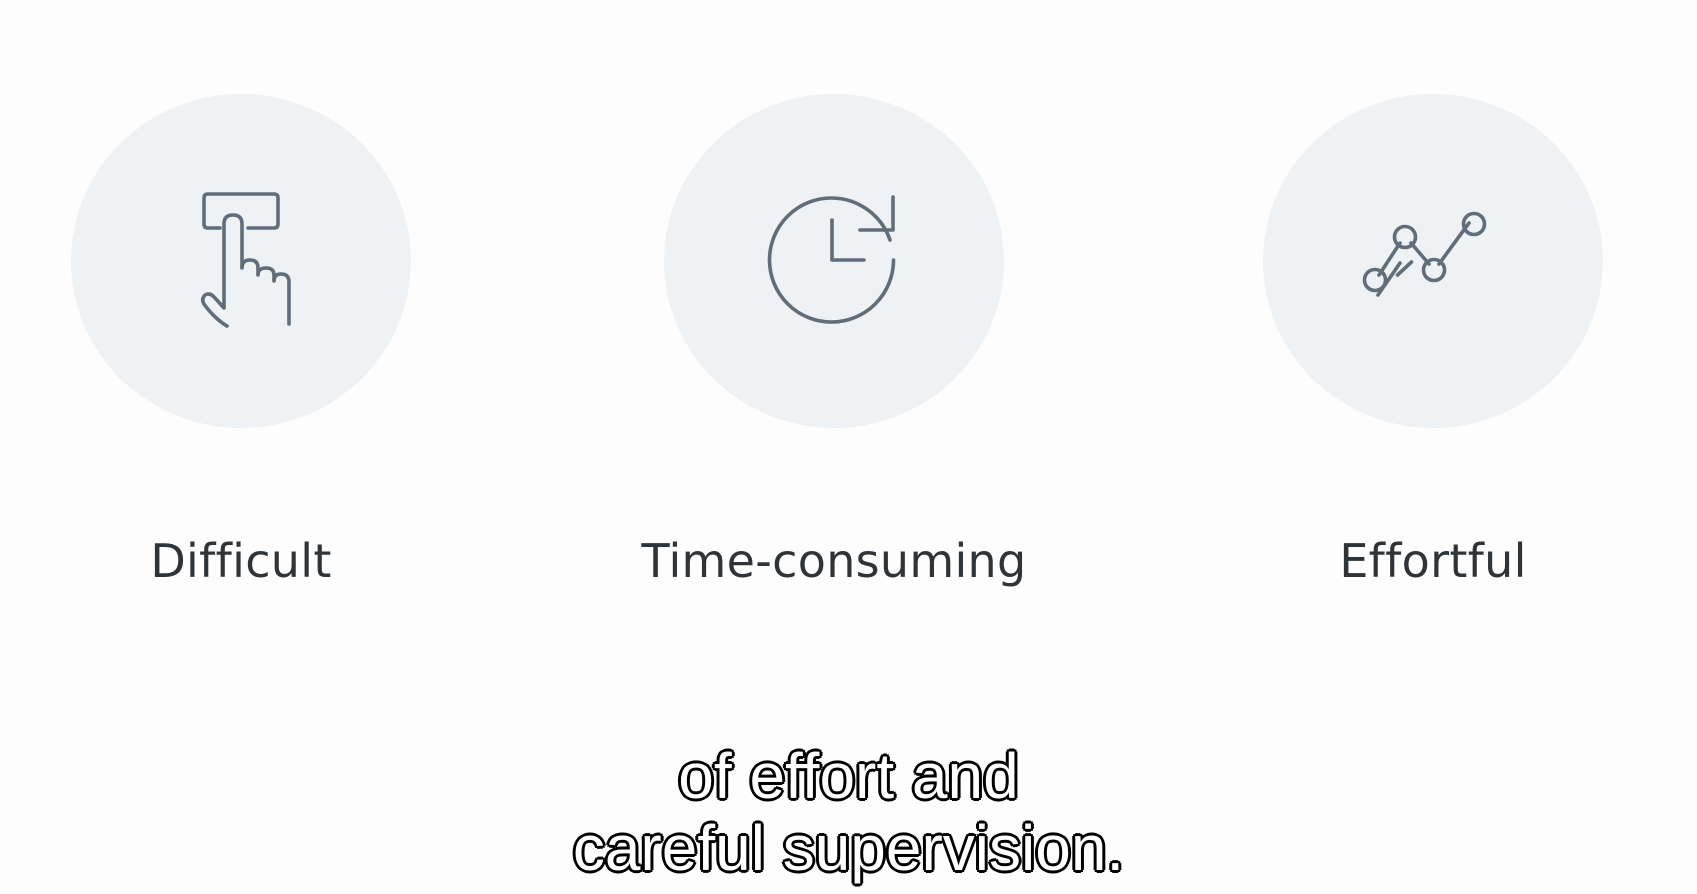  I want to click on effortful-label: Effortful, so click(1433, 561).